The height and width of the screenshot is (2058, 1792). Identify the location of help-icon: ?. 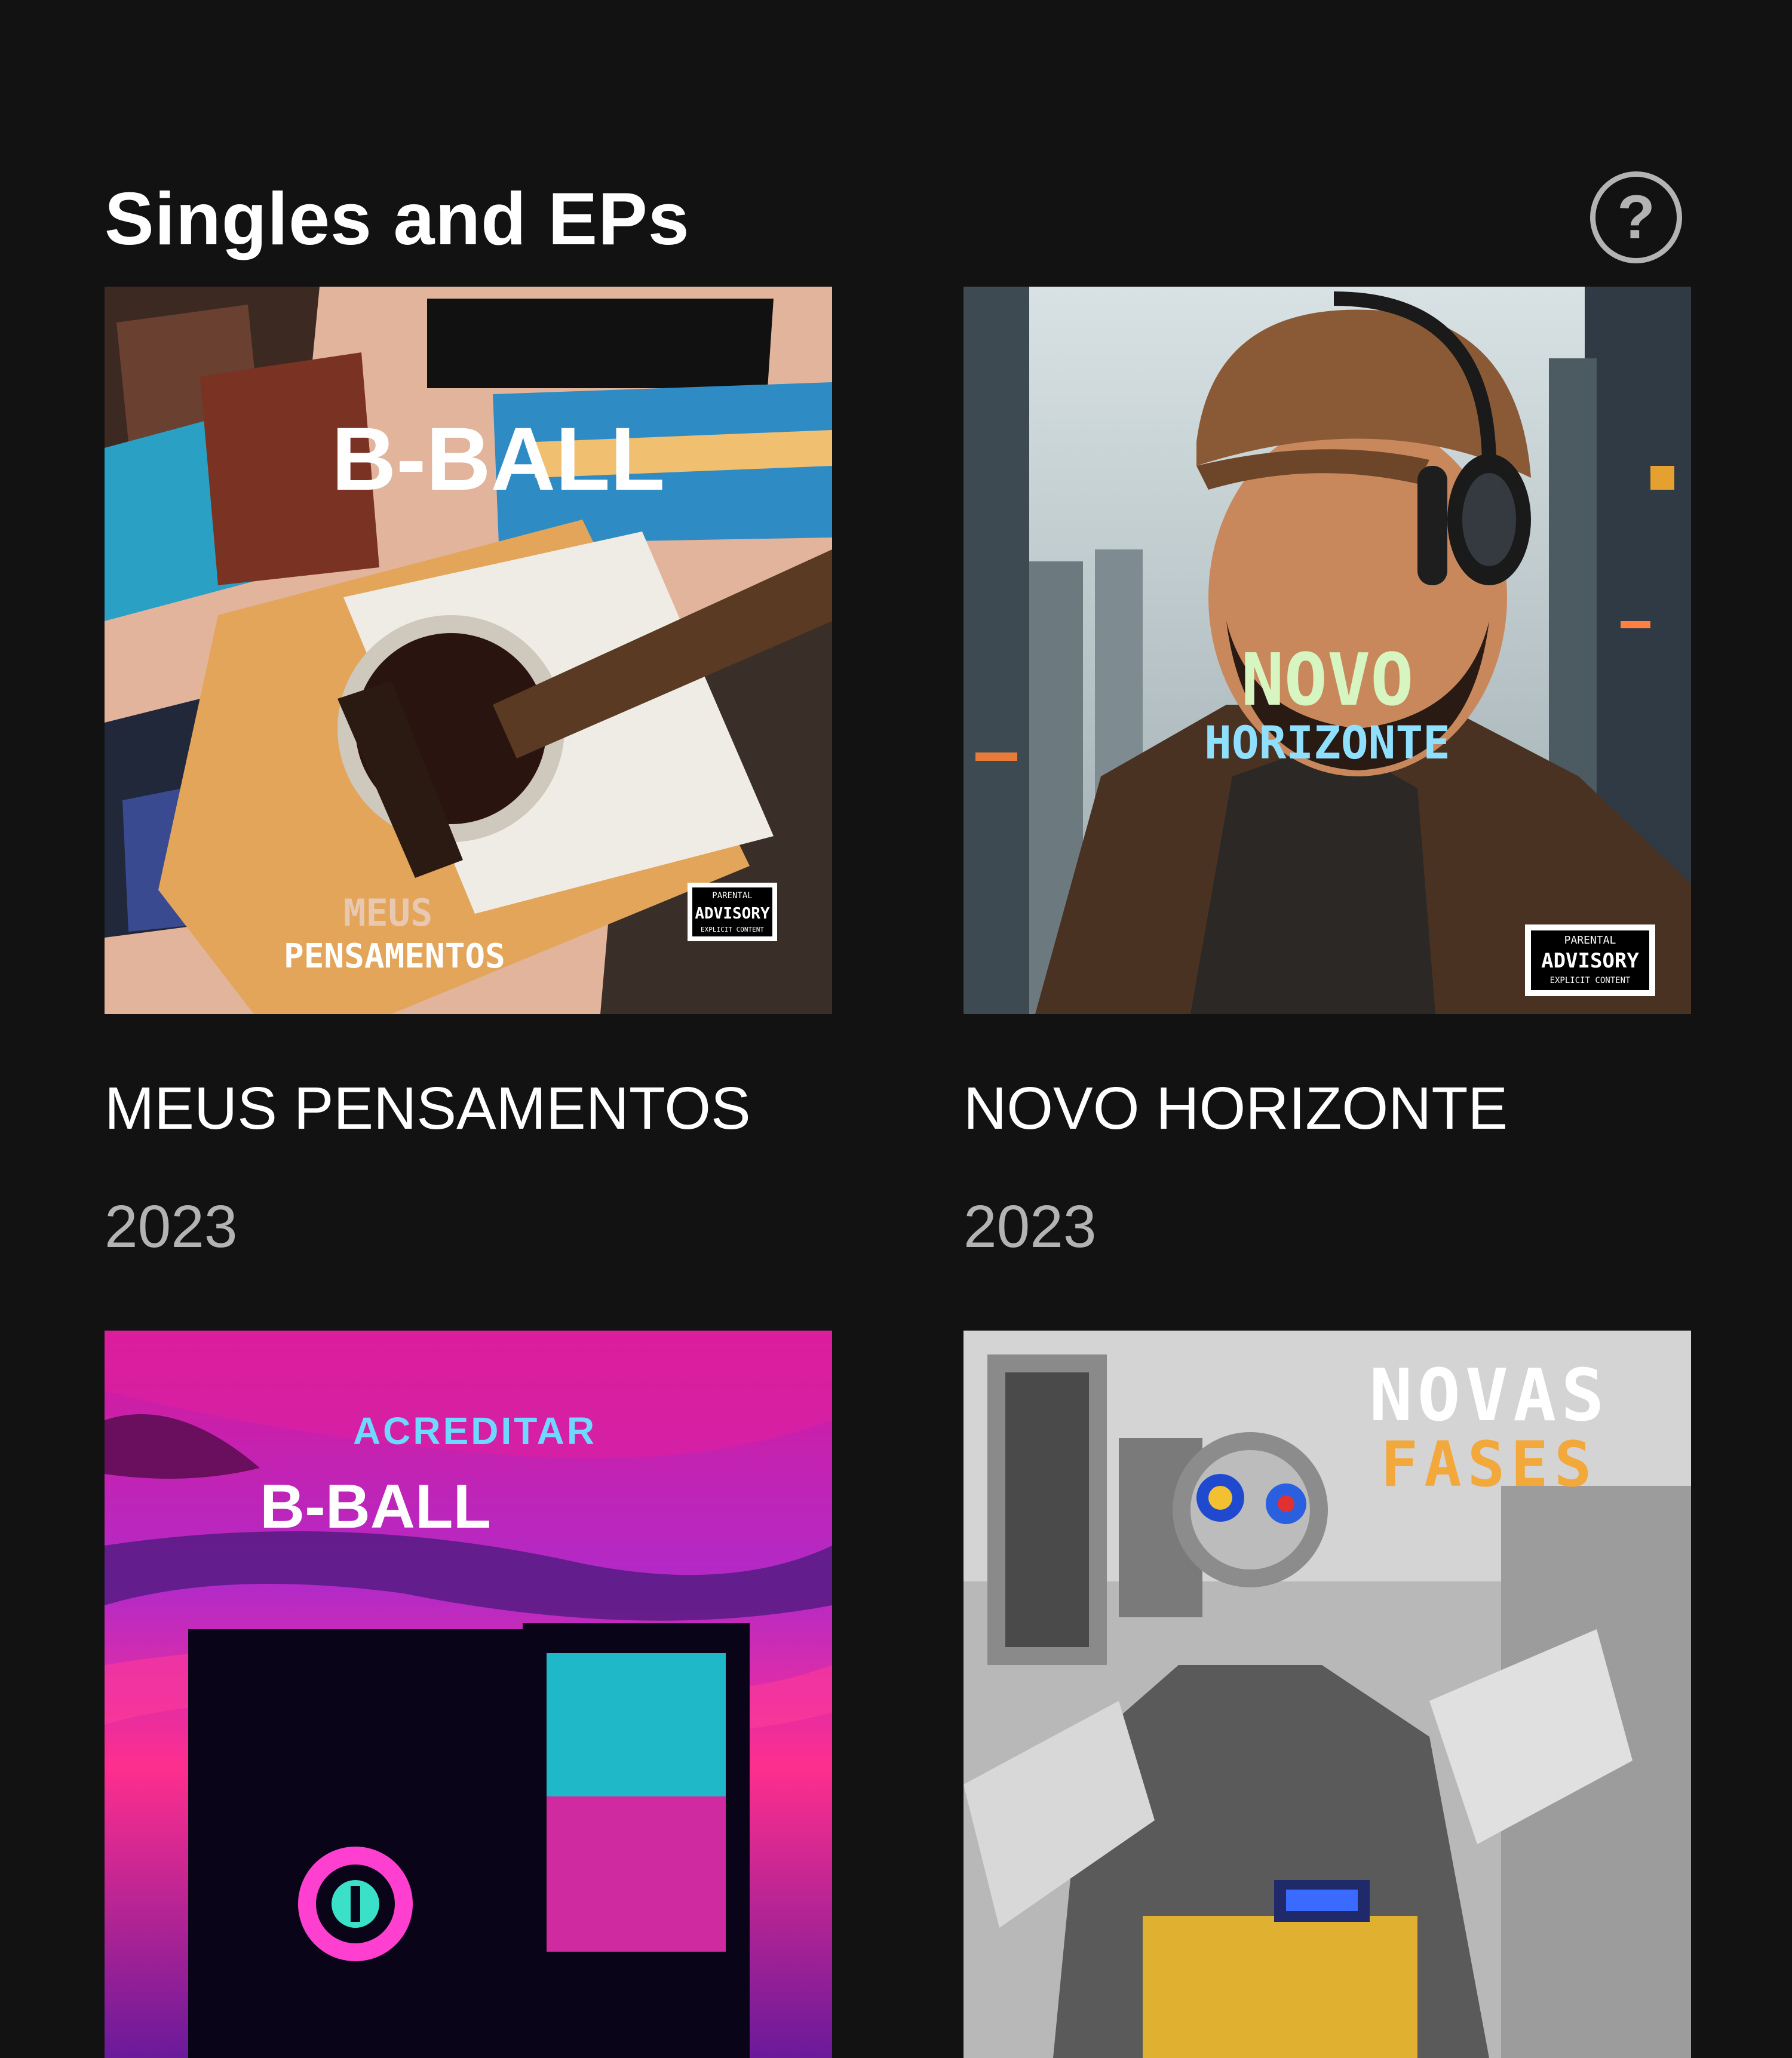
(1636, 217).